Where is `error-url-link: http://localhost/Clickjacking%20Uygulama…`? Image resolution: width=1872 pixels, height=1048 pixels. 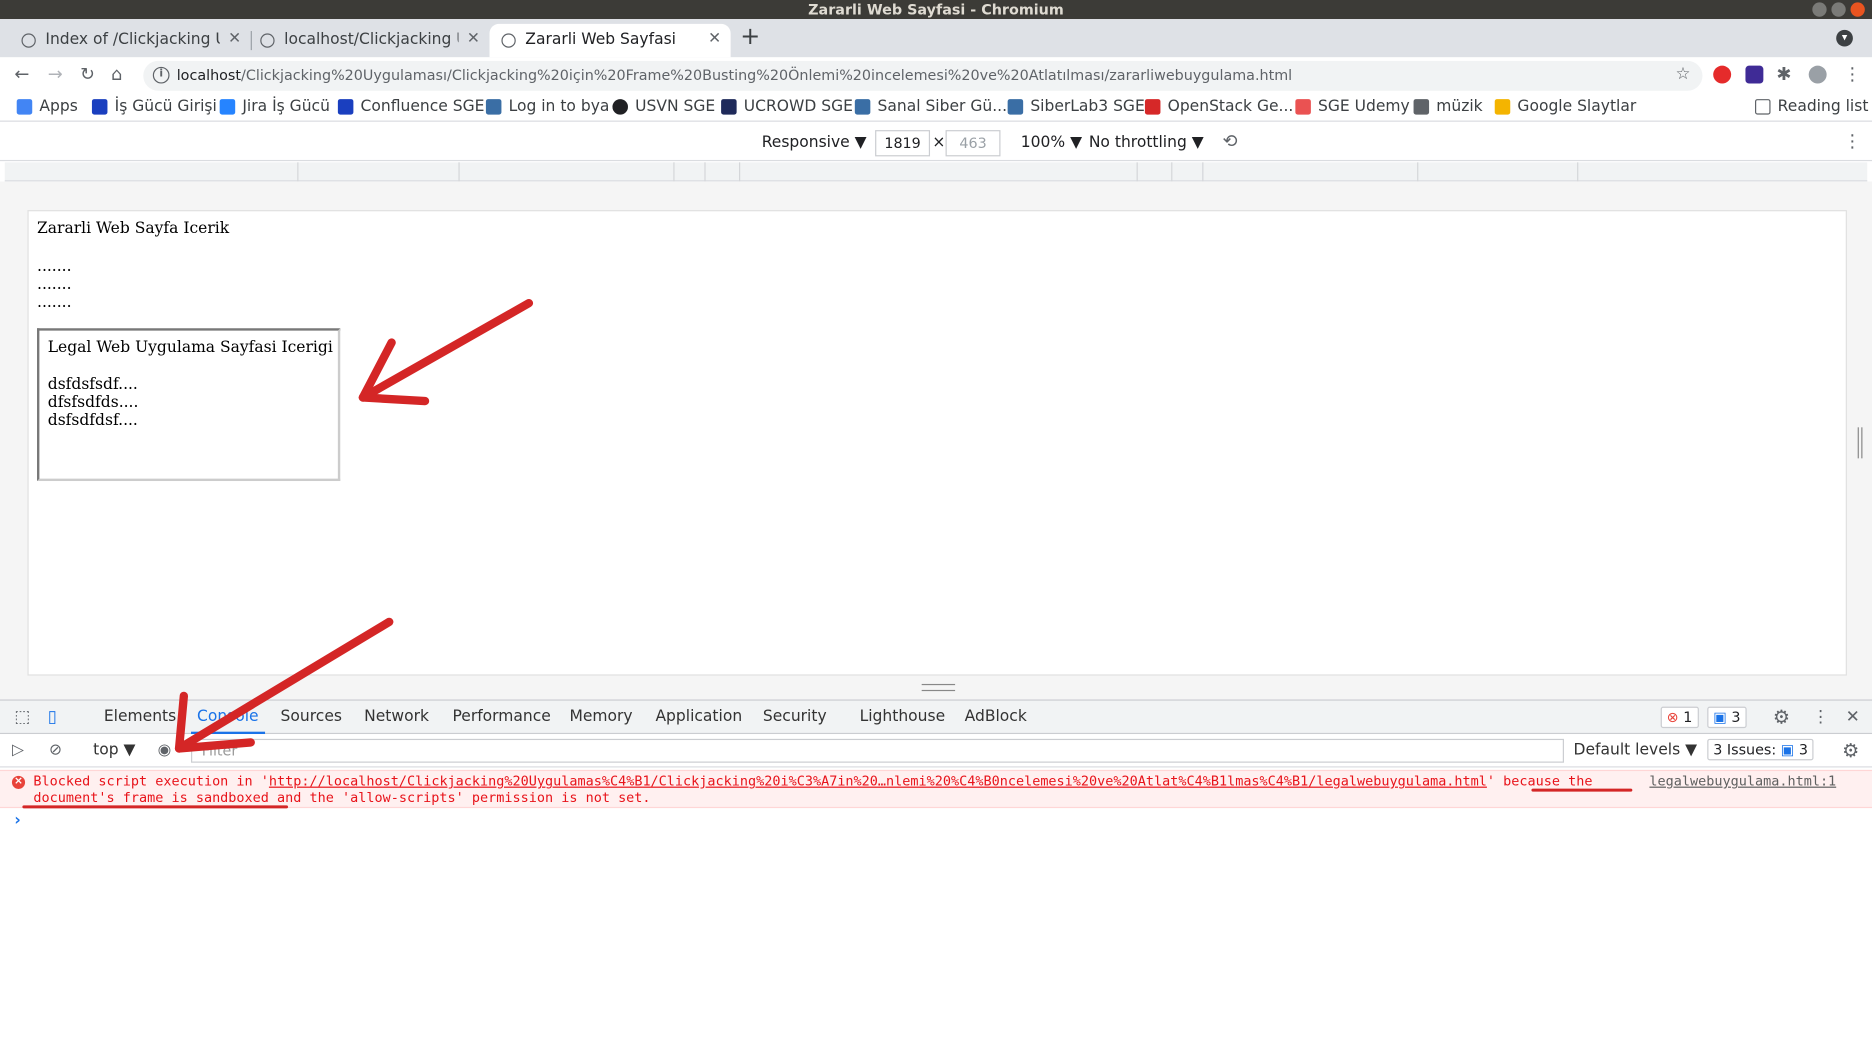 error-url-link: http://localhost/Clickjacking%20Uygulama… is located at coordinates (878, 781).